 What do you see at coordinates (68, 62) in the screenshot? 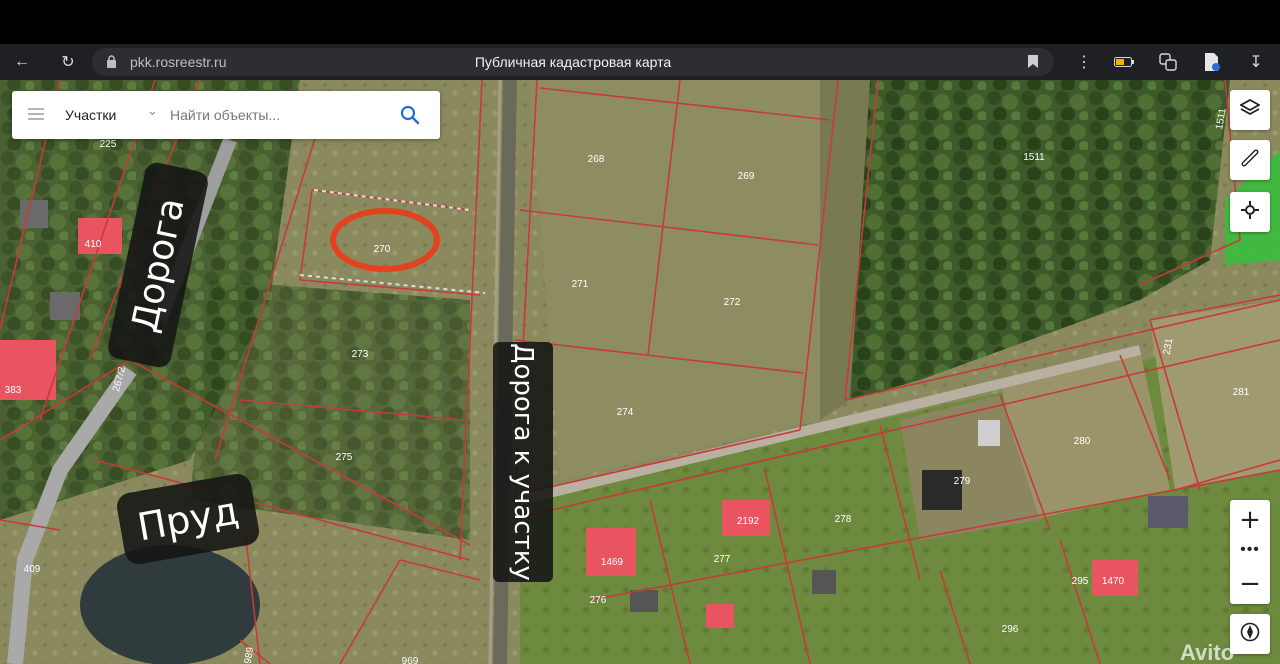
I see `reload-icon: ↻` at bounding box center [68, 62].